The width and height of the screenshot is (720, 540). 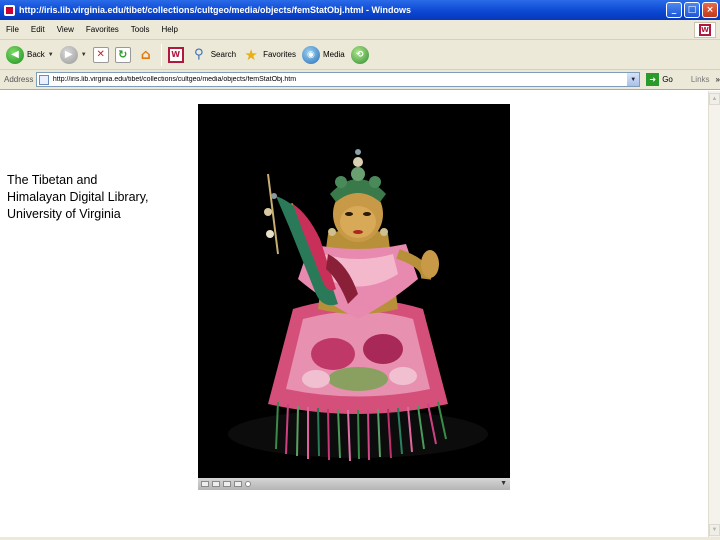 What do you see at coordinates (9, 10) in the screenshot?
I see `ie-app-icon` at bounding box center [9, 10].